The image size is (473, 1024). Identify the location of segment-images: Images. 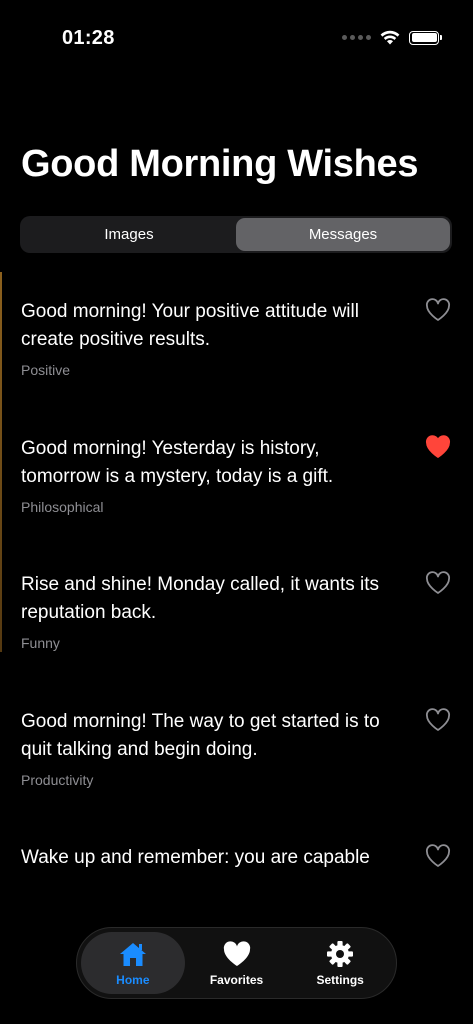
(129, 234).